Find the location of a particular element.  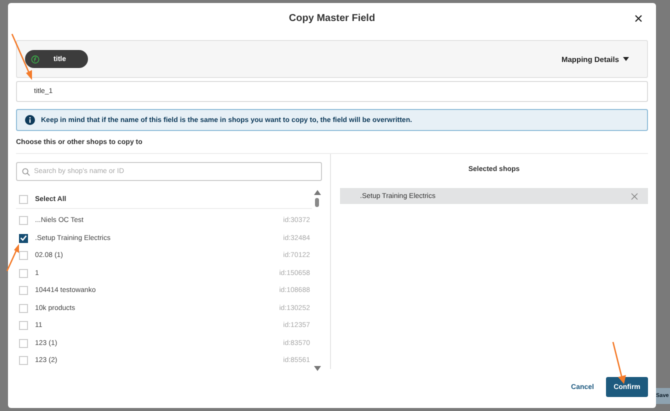

scrollbar is located at coordinates (317, 280).